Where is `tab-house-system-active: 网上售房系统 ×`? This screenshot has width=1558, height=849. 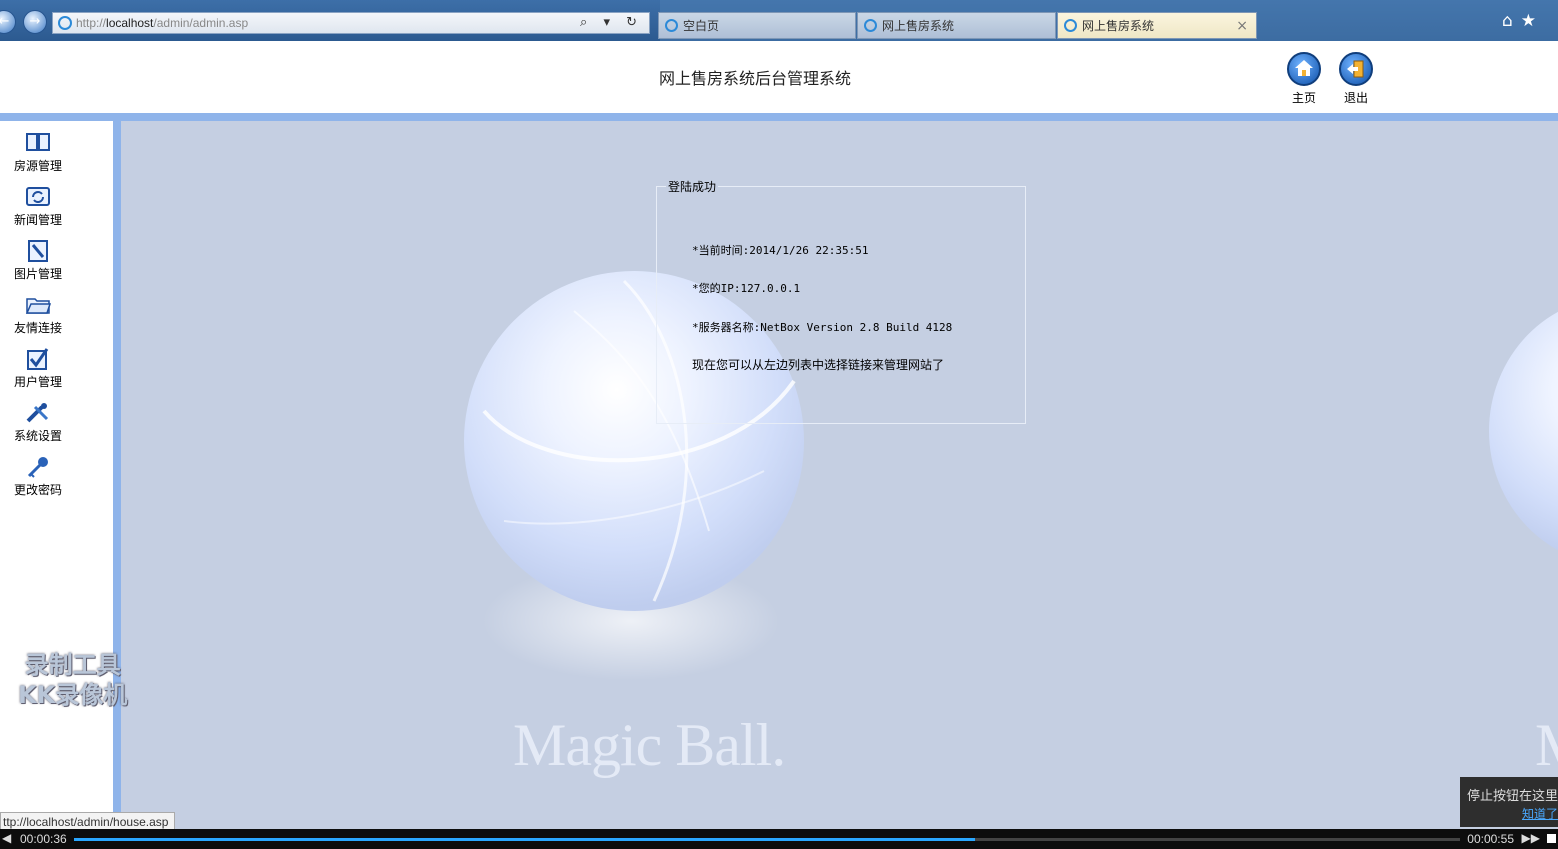
tab-house-system-active: 网上售房系统 × is located at coordinates (1157, 25).